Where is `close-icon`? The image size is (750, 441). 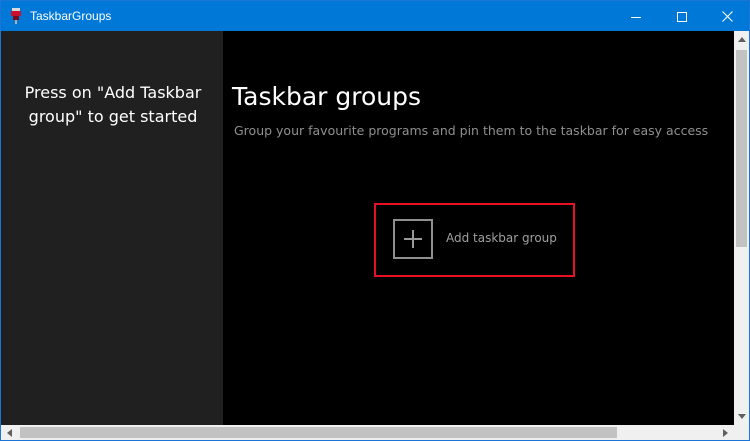 close-icon is located at coordinates (727, 16).